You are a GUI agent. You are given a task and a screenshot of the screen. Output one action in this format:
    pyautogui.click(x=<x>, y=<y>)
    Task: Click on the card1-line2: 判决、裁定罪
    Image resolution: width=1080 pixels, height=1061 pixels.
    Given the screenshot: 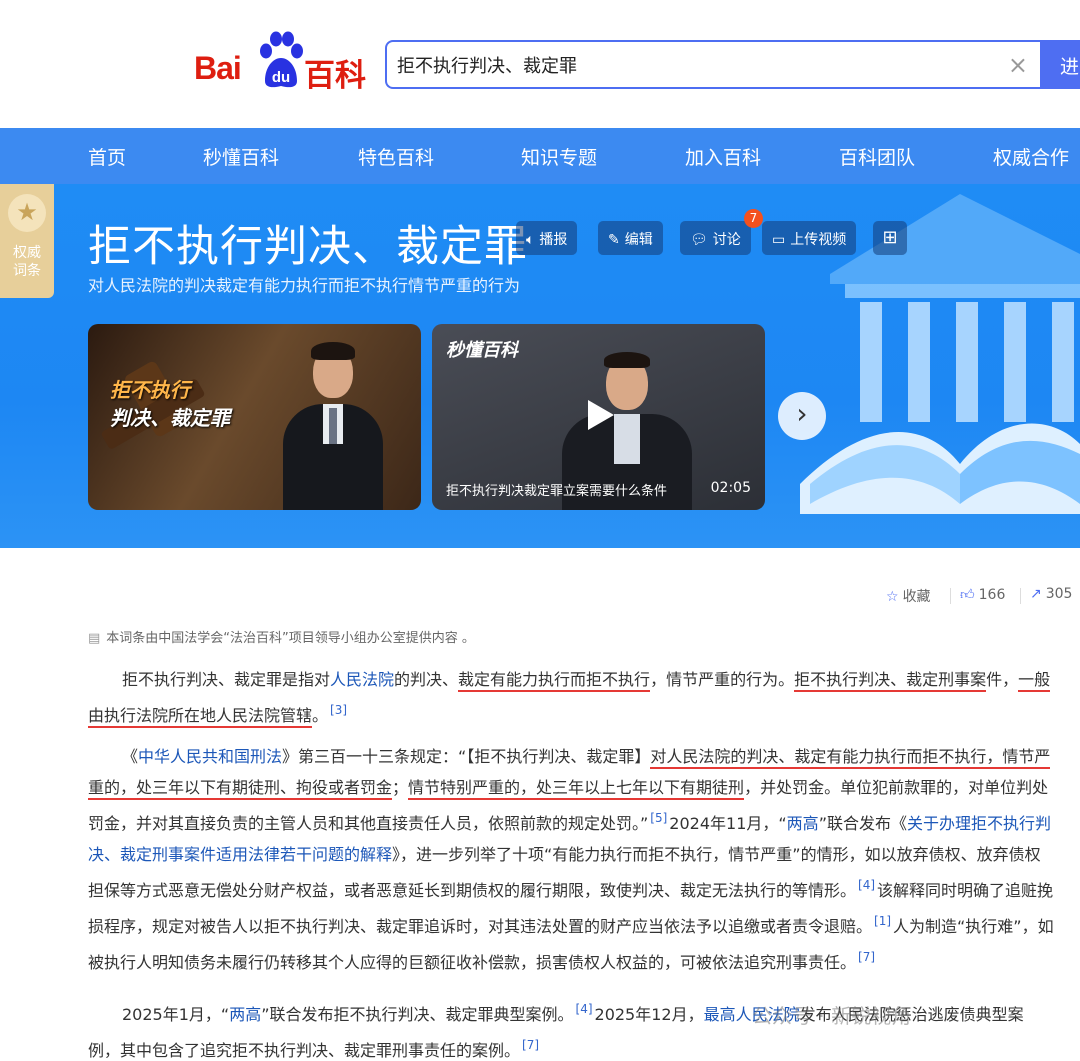 What is the action you would take?
    pyautogui.click(x=170, y=418)
    